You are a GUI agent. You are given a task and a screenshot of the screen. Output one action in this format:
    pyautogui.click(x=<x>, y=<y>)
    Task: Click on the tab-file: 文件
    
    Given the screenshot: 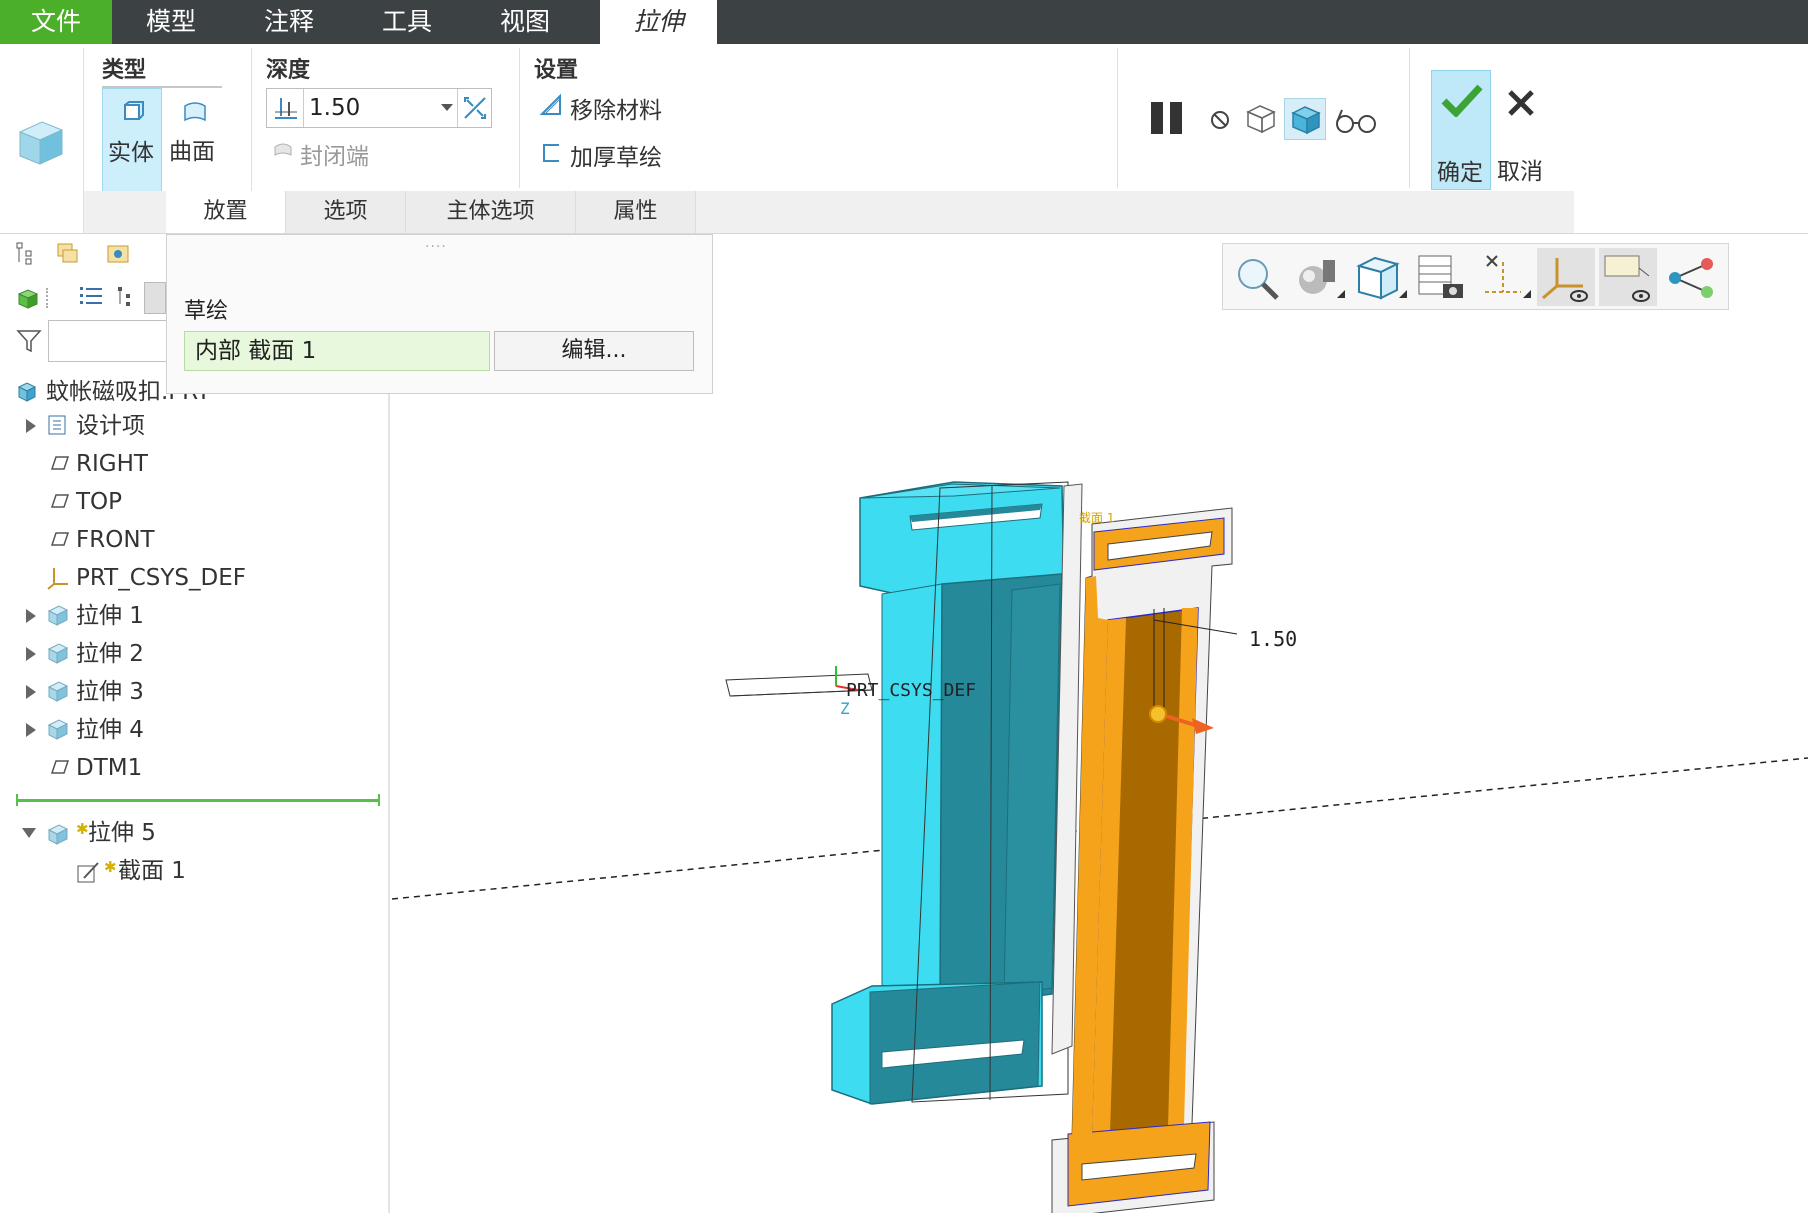 What is the action you would take?
    pyautogui.click(x=56, y=22)
    